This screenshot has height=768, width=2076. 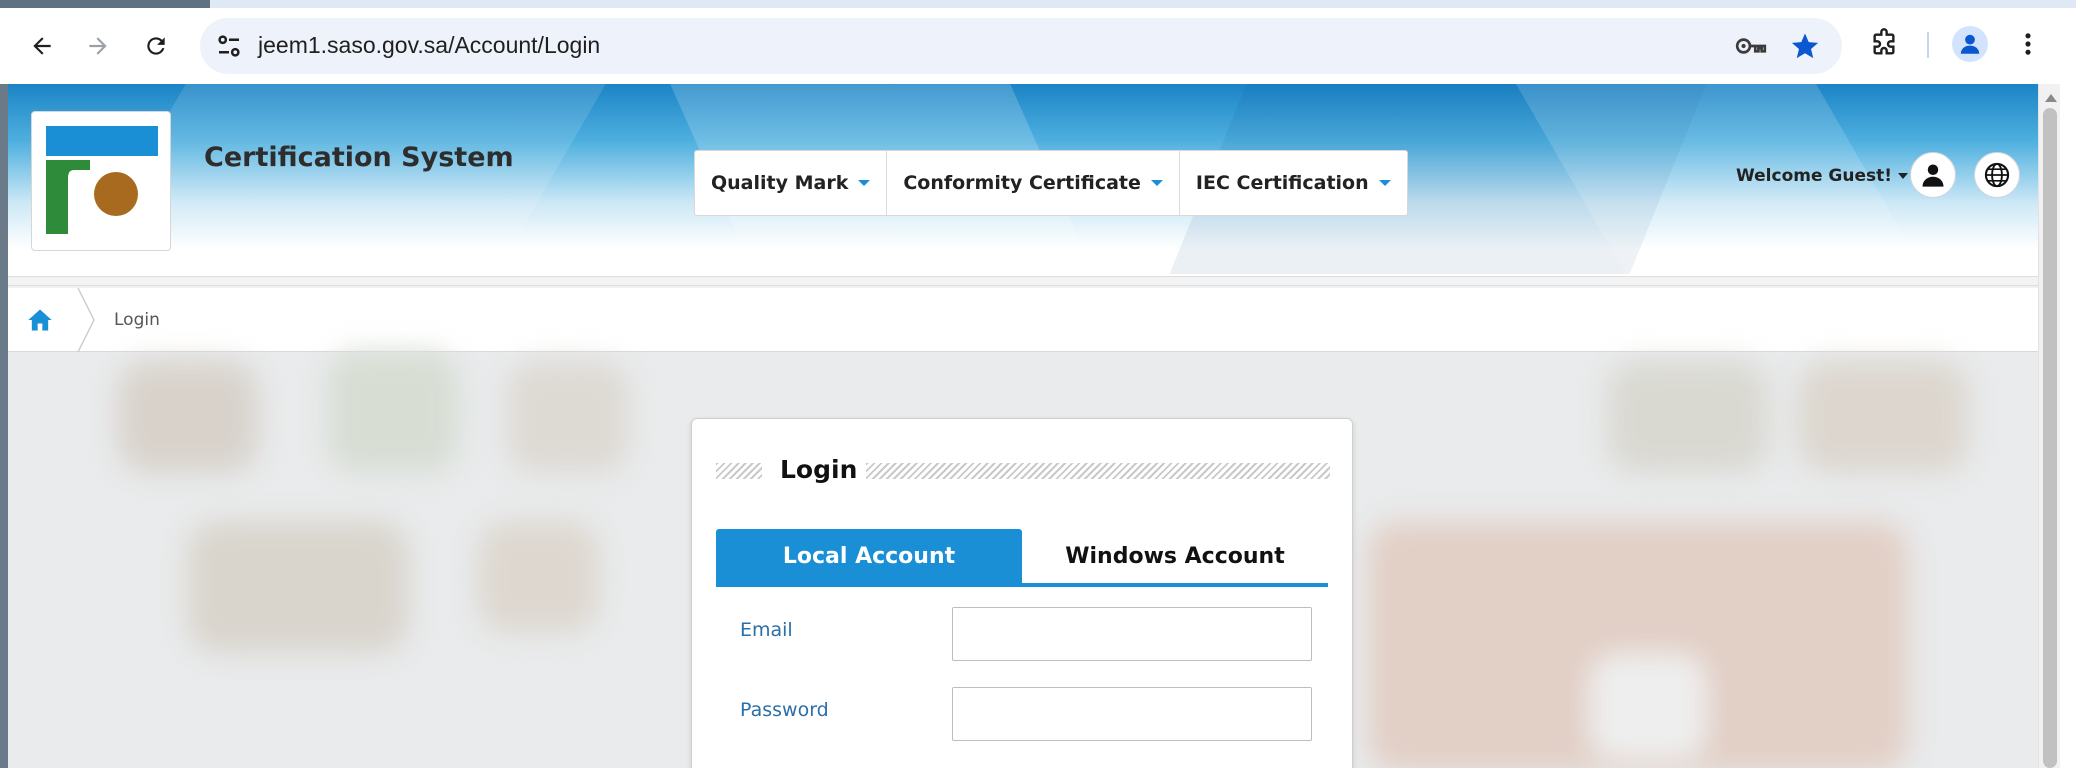 I want to click on tune-icon, so click(x=229, y=46).